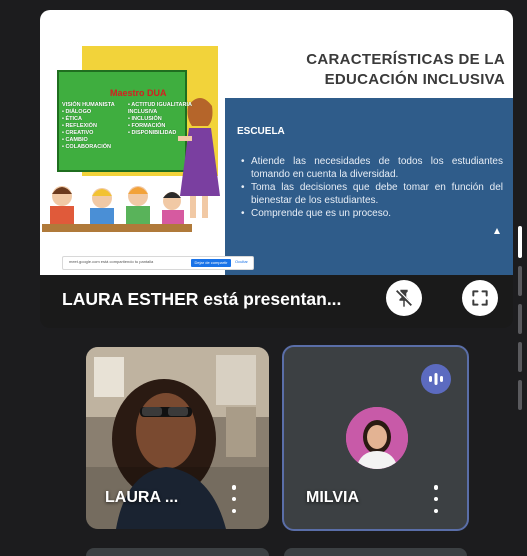 This screenshot has height=556, width=527. Describe the element at coordinates (211, 263) in the screenshot. I see `stop-sharing-button: Dejar de compartir` at that location.